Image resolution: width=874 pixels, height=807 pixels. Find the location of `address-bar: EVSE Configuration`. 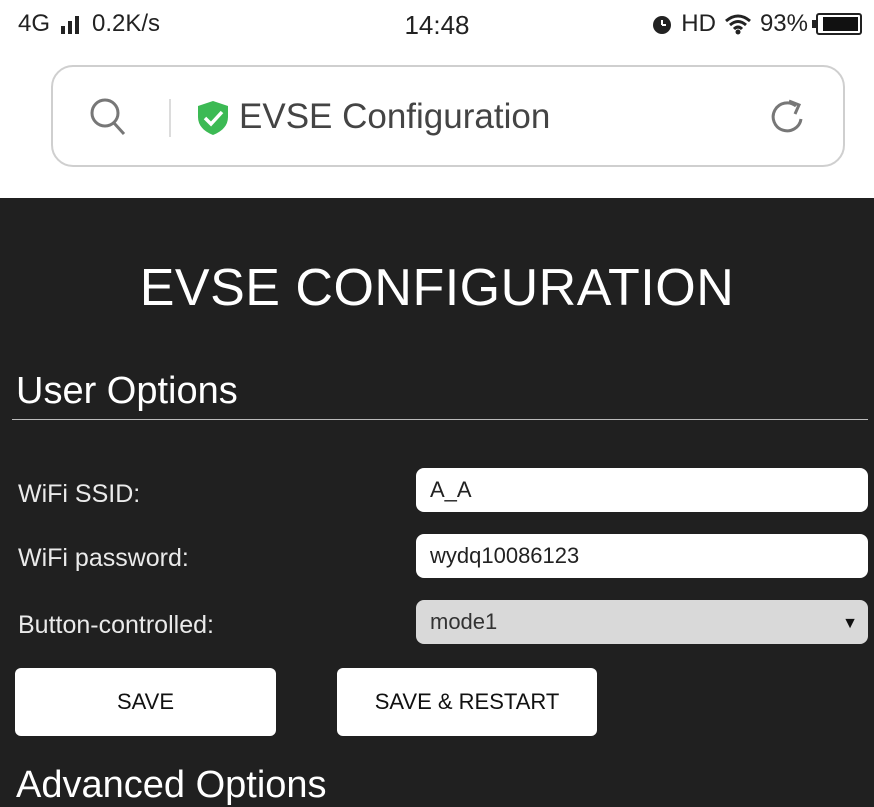

address-bar: EVSE Configuration is located at coordinates (448, 116).